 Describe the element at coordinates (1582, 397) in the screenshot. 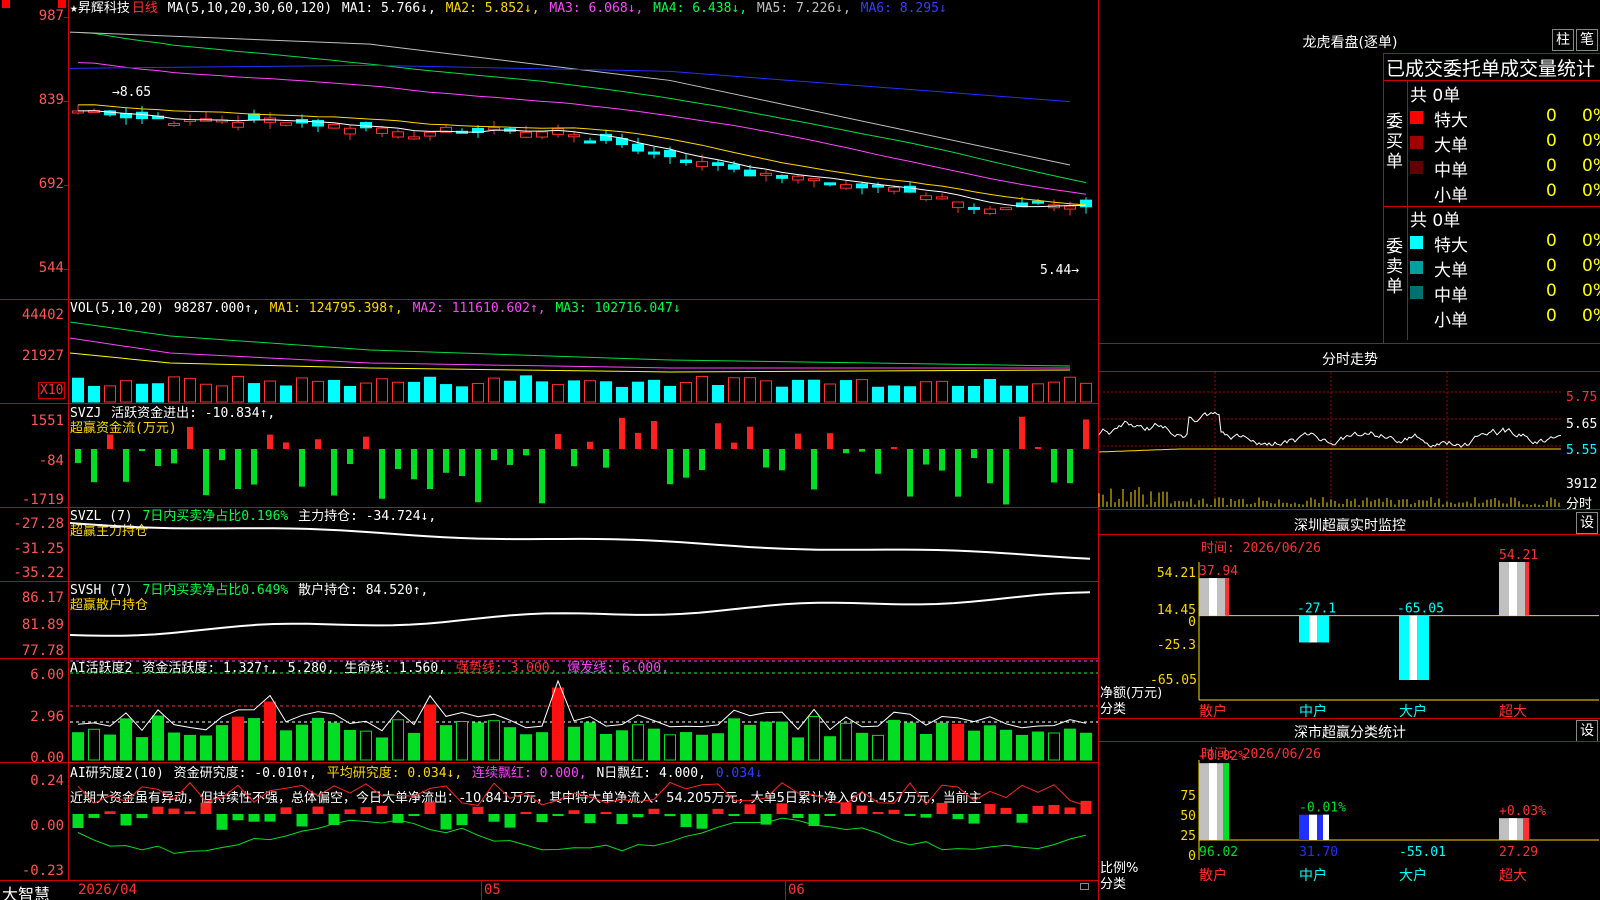

I see `intraday-y-label: 5.75` at that location.